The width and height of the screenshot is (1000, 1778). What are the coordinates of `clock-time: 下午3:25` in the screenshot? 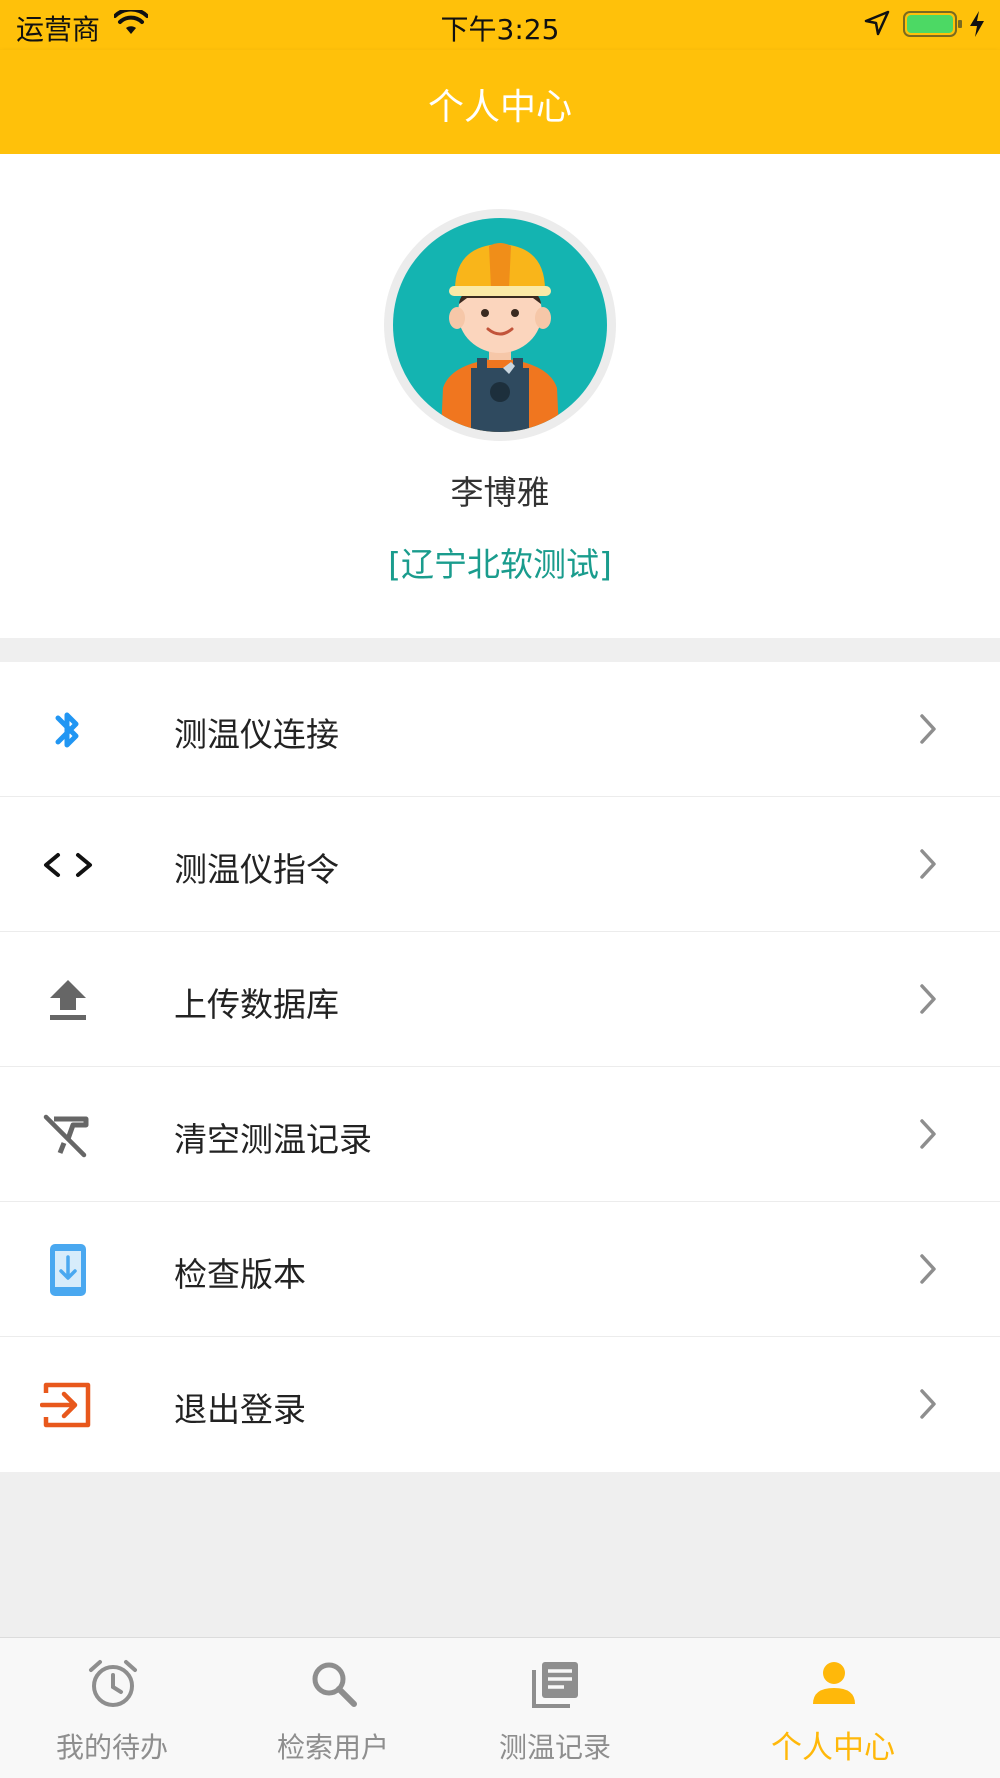 It's located at (500, 29).